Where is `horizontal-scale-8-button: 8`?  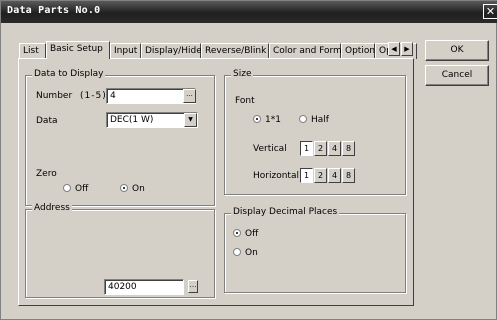
horizontal-scale-8-button: 8 is located at coordinates (348, 175).